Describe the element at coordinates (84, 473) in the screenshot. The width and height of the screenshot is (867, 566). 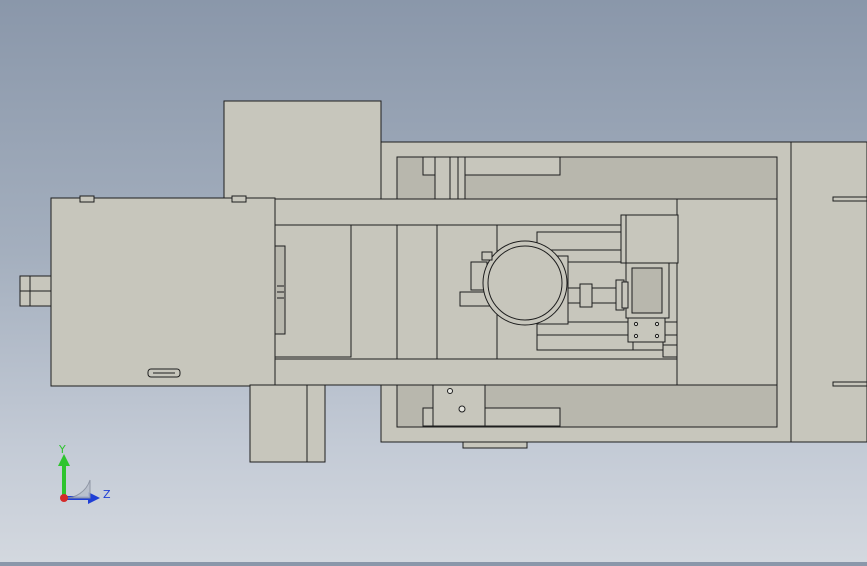
I see `axis-triad: Y Z` at that location.